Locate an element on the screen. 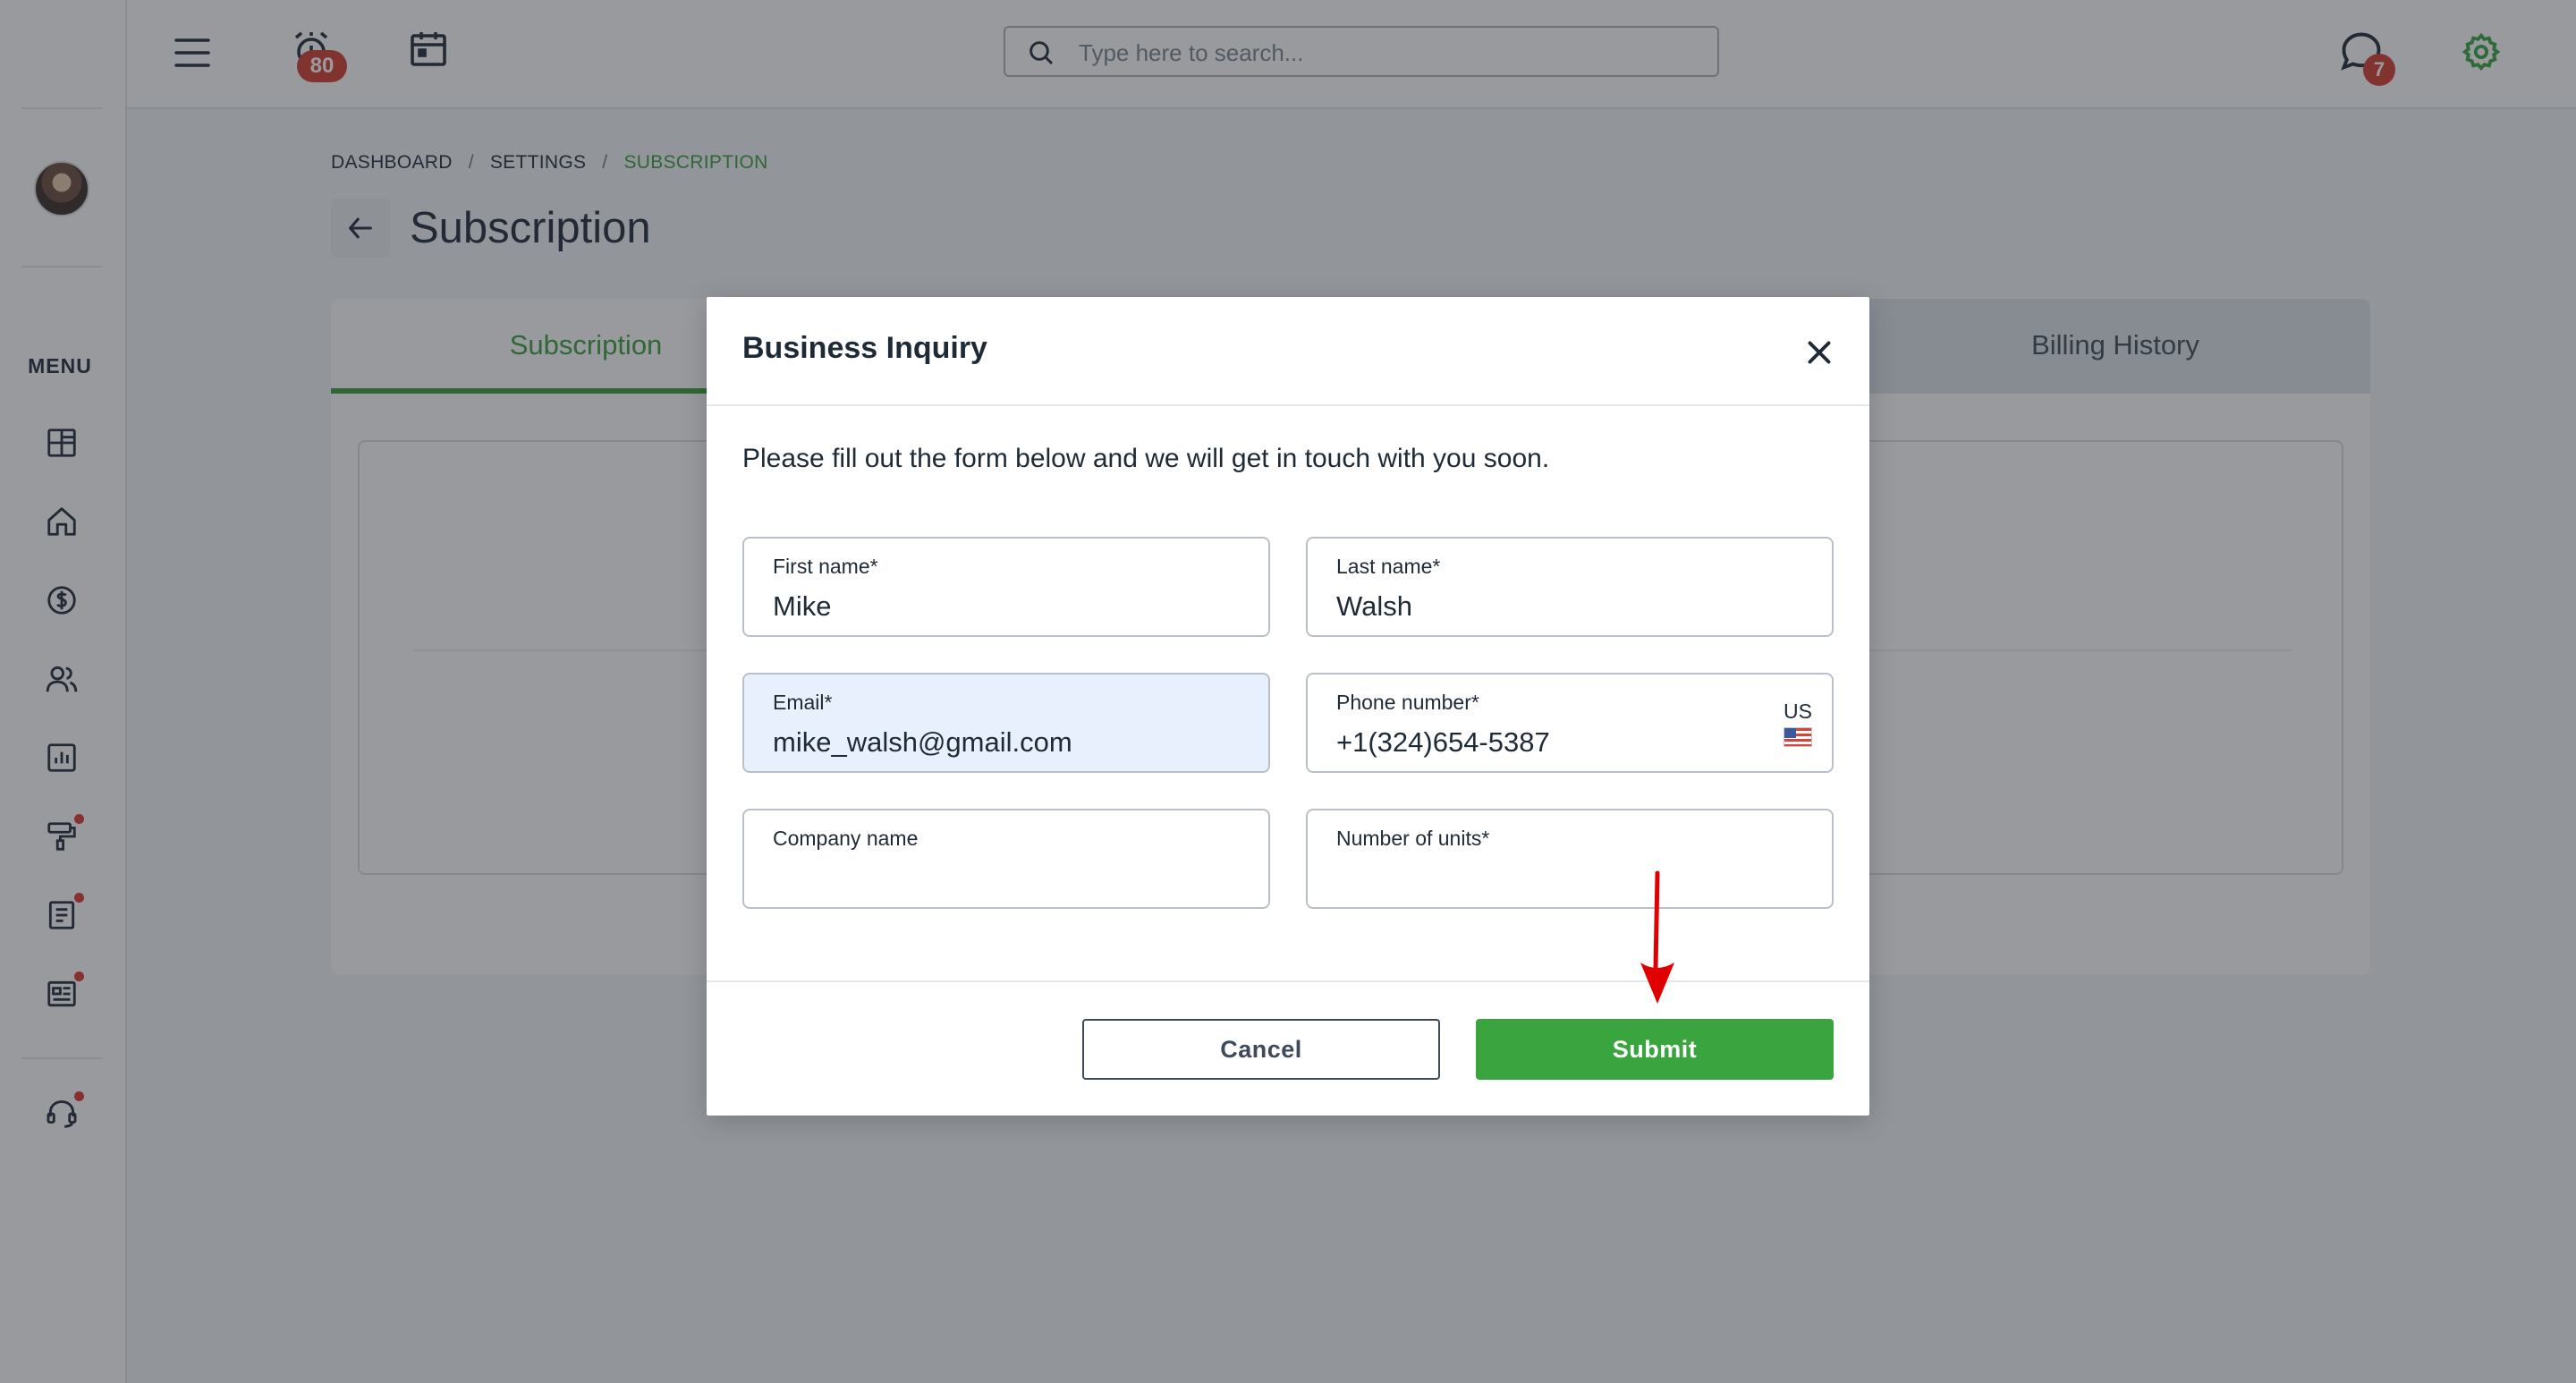  country-selector: US is located at coordinates (1798, 723).